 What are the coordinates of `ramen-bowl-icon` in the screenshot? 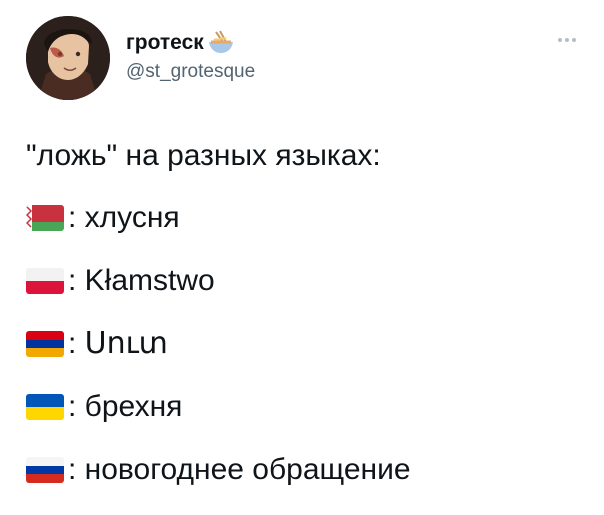 It's located at (221, 43).